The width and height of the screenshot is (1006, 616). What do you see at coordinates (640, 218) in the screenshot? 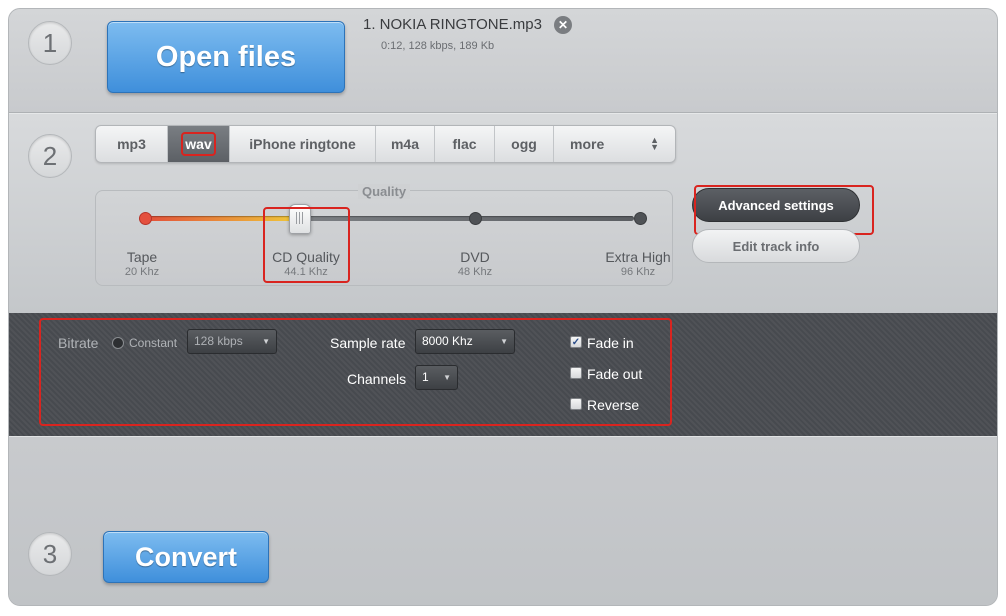
I see `slider-tick-extra-high` at bounding box center [640, 218].